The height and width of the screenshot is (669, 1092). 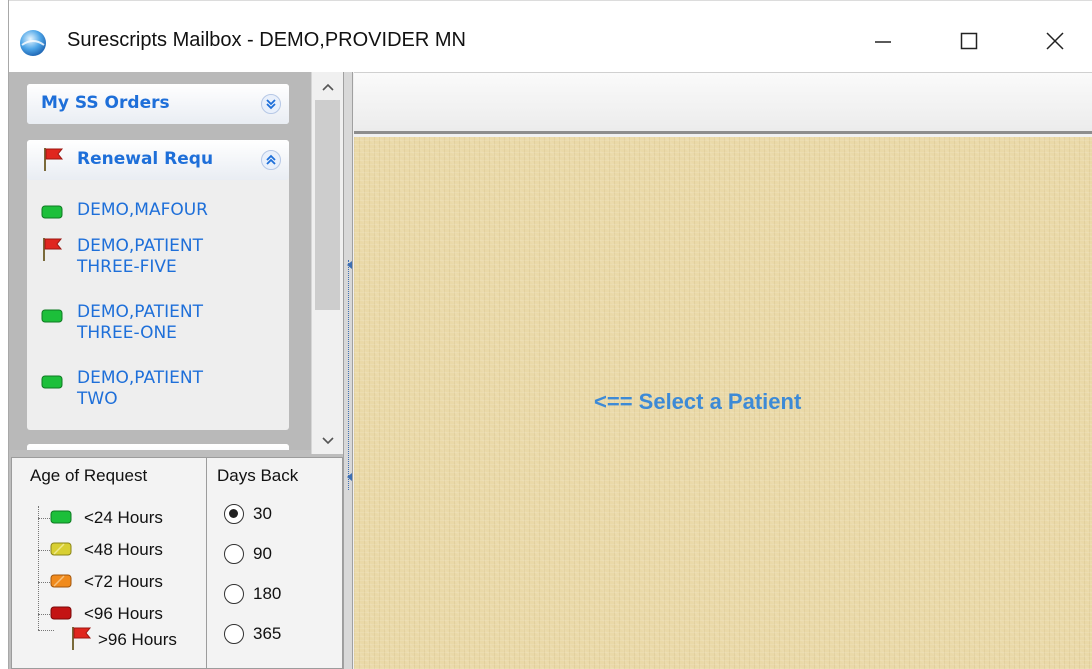 What do you see at coordinates (262, 513) in the screenshot?
I see `radio-label: 30` at bounding box center [262, 513].